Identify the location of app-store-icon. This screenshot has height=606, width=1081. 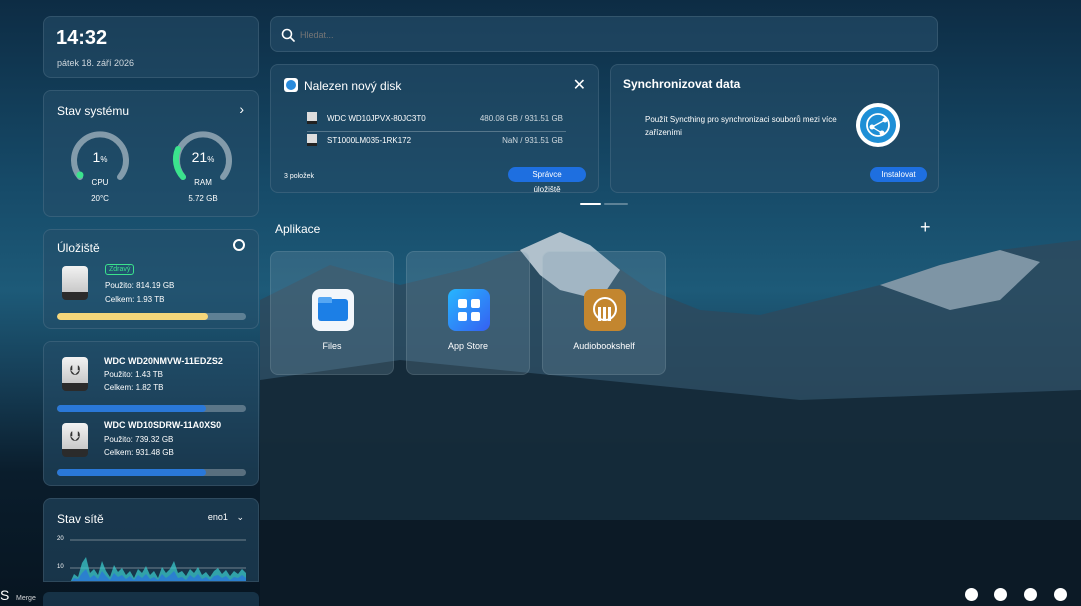
(469, 310).